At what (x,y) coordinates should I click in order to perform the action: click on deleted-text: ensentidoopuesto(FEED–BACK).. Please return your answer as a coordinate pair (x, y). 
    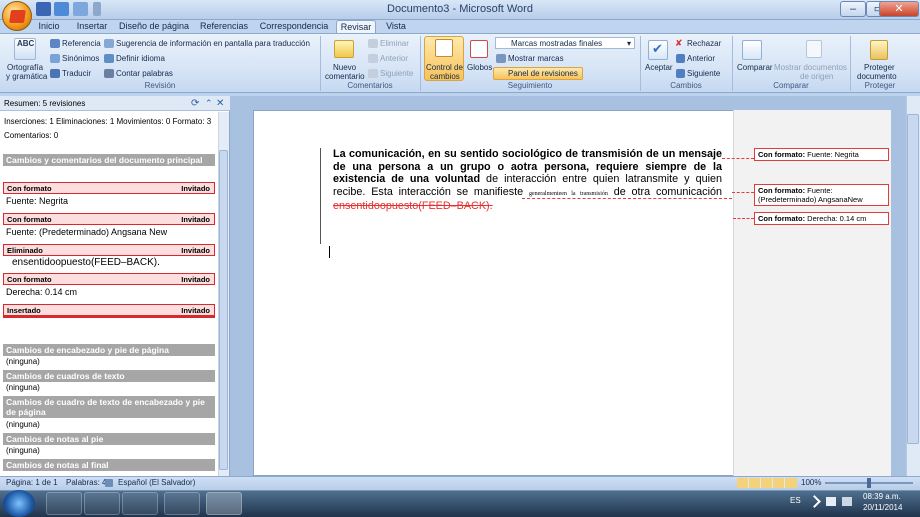
    Looking at the image, I should click on (413, 206).